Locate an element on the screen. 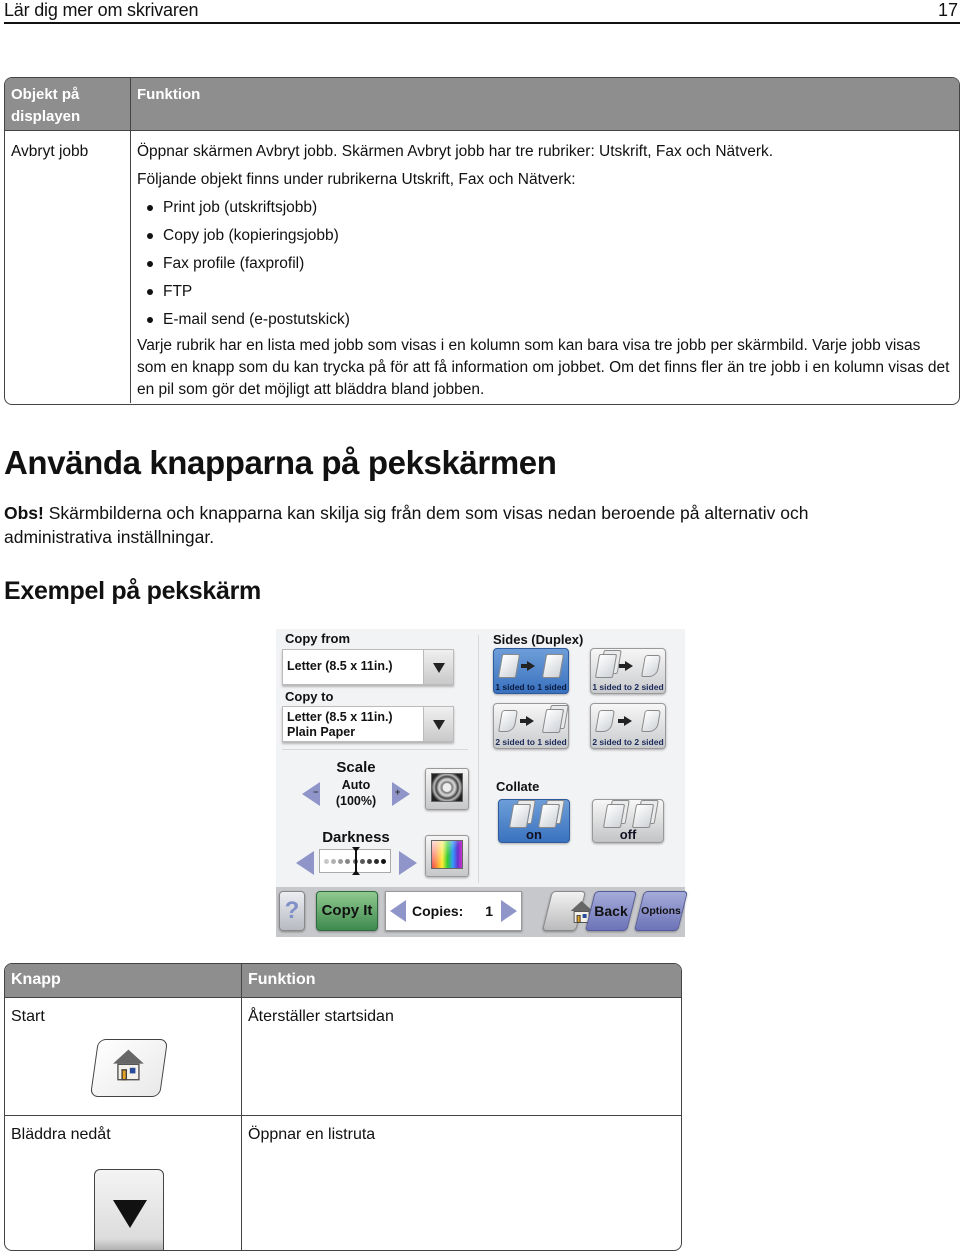  subsection-heading: Exempel på pekskärm is located at coordinates (132, 591).